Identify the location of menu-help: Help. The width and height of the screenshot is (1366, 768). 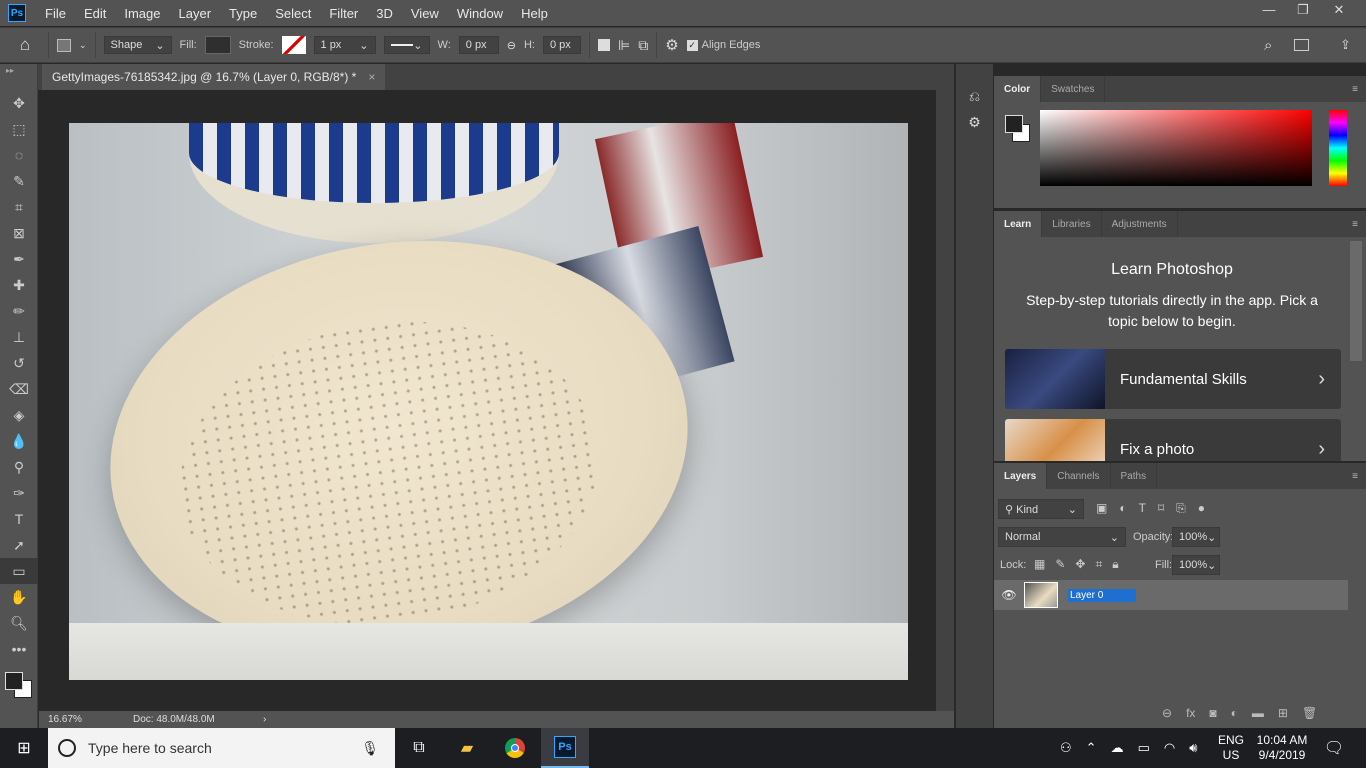
(534, 13).